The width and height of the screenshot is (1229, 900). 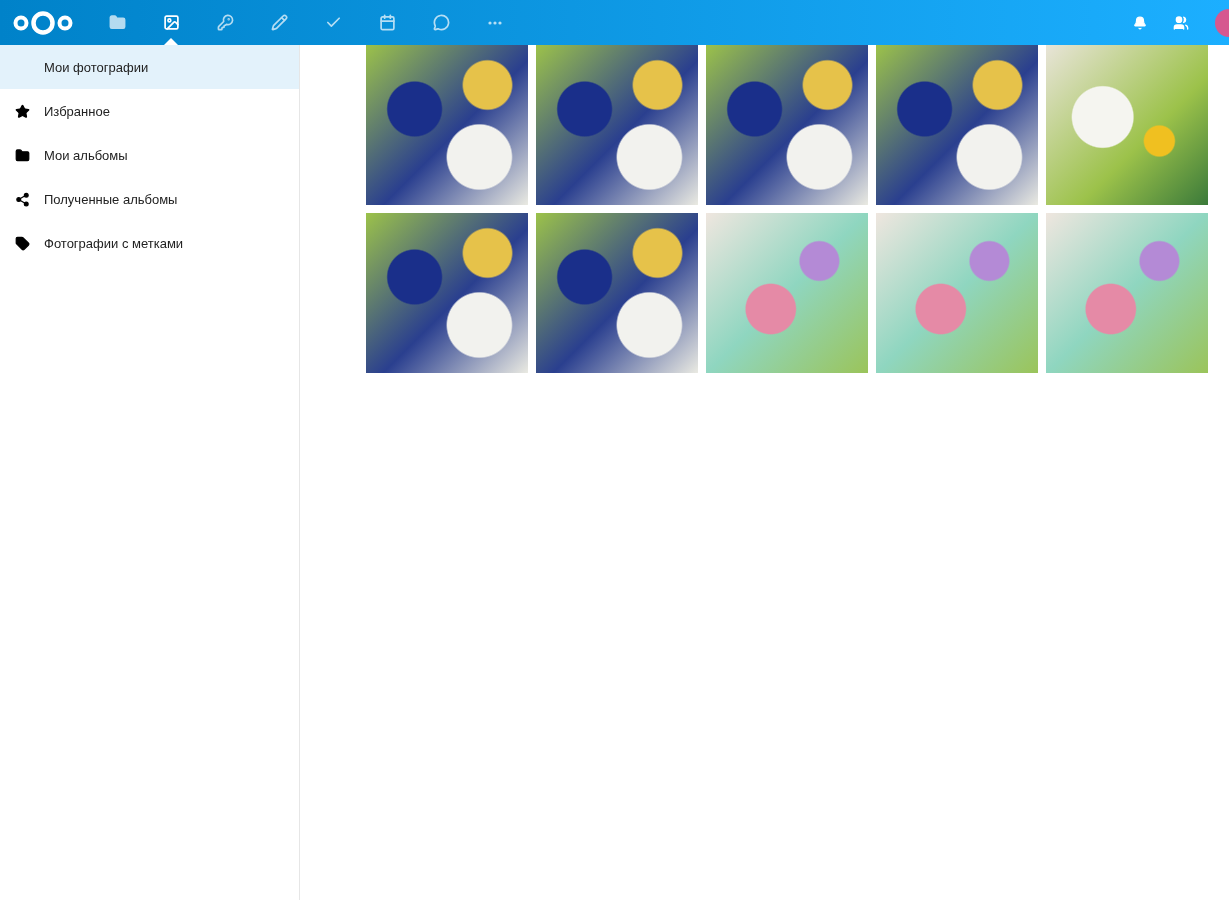 What do you see at coordinates (149, 155) in the screenshot?
I see `sidebar-item: Мои альбомы` at bounding box center [149, 155].